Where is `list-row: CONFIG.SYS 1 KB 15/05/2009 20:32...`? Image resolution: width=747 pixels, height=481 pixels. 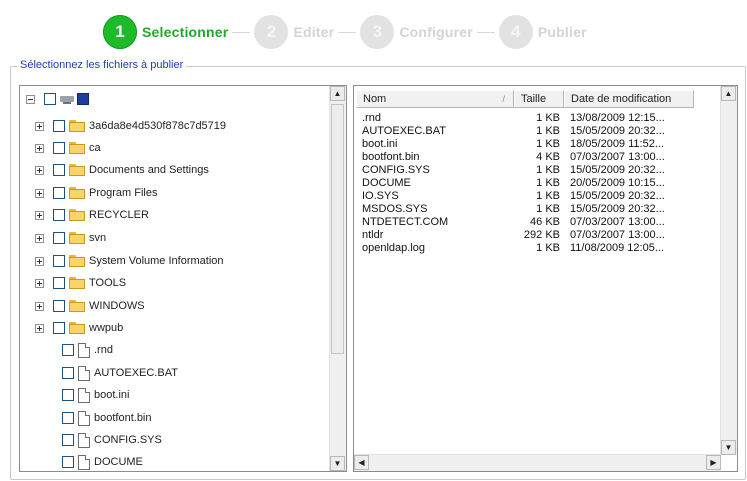
list-row: CONFIG.SYS 1 KB 15/05/2009 20:32... is located at coordinates (525, 170).